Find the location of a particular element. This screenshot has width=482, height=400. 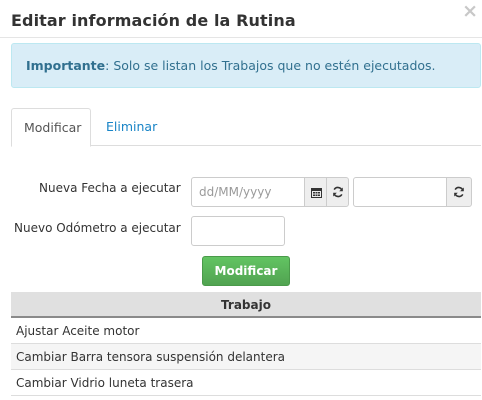

alert-strong: Importante is located at coordinates (66, 65).